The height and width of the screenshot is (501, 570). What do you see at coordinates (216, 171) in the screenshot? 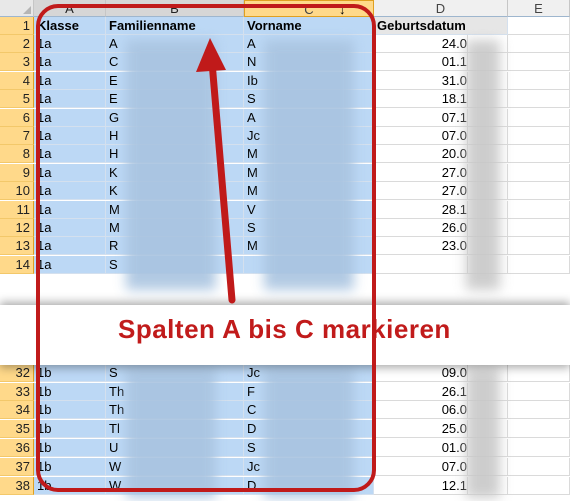
I see `annotation-arrow-icon` at bounding box center [216, 171].